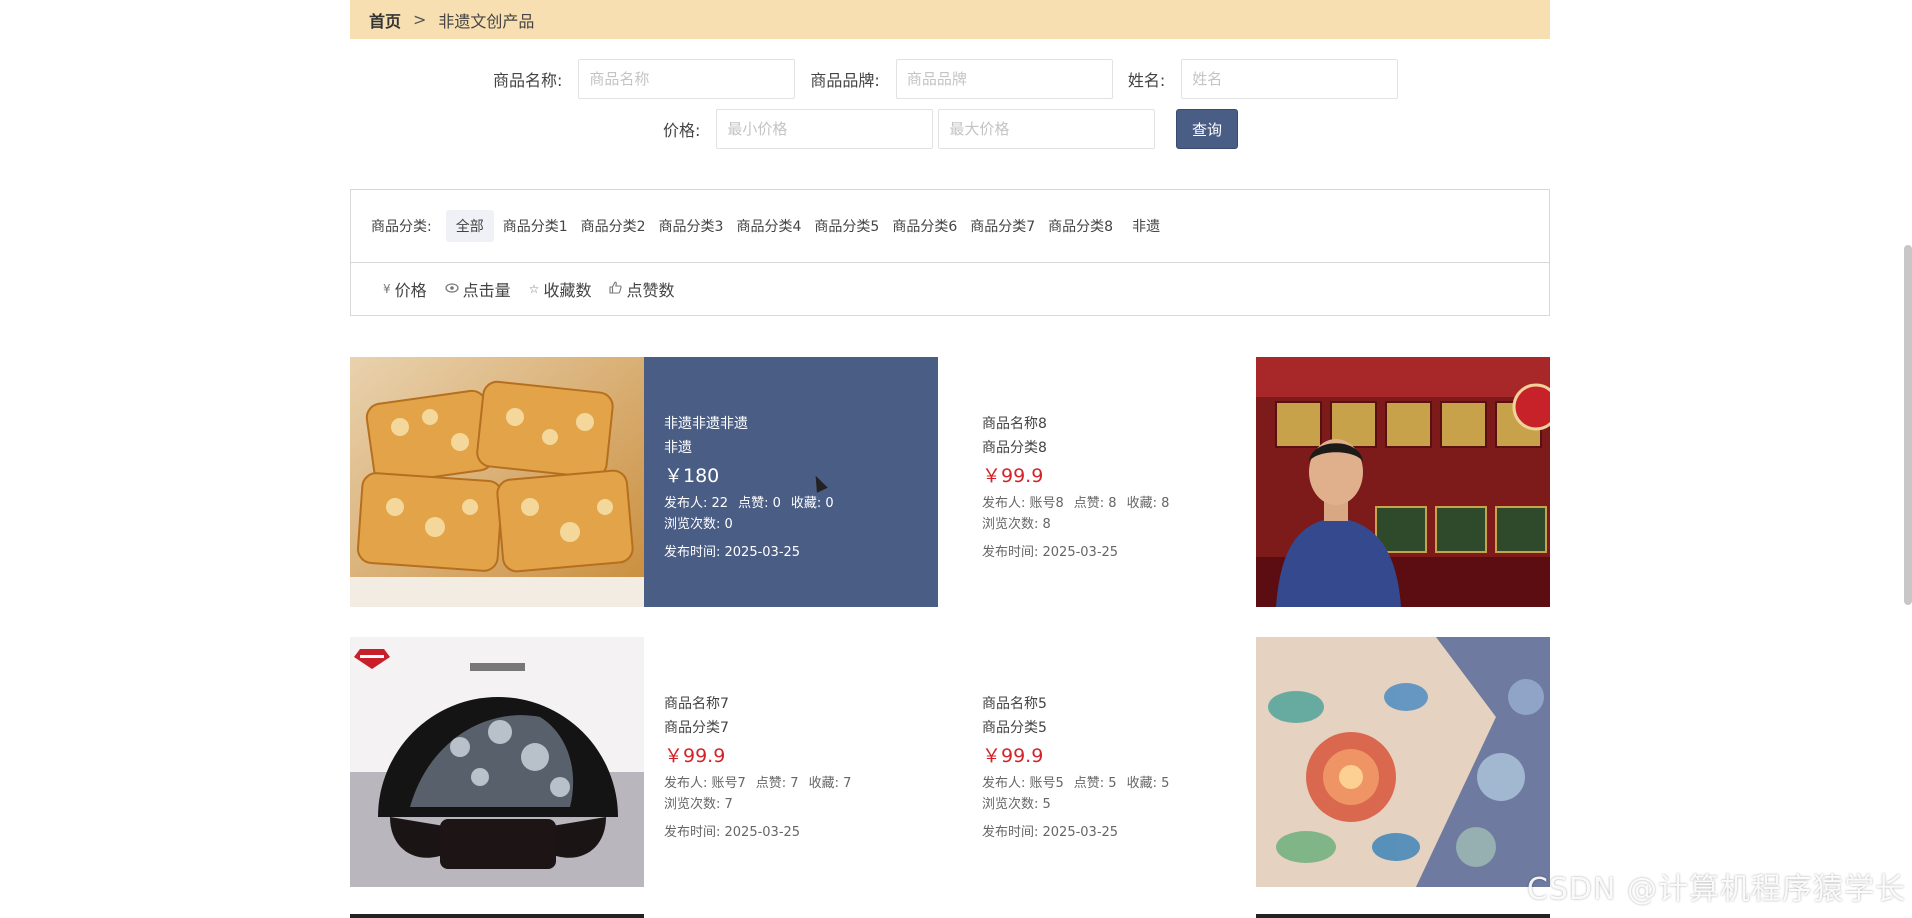 This screenshot has width=1912, height=918. I want to click on price-label: 价格:, so click(682, 130).